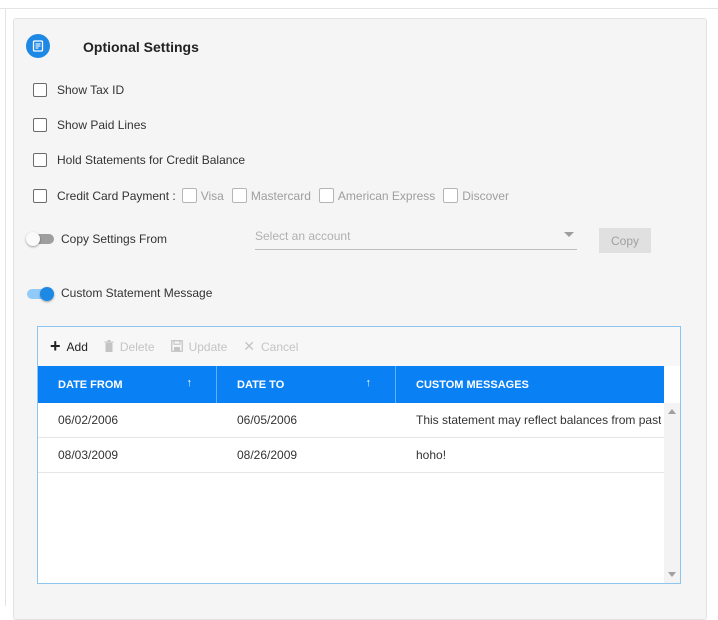  I want to click on show-paid-lines-label: Show Paid Lines, so click(102, 125).